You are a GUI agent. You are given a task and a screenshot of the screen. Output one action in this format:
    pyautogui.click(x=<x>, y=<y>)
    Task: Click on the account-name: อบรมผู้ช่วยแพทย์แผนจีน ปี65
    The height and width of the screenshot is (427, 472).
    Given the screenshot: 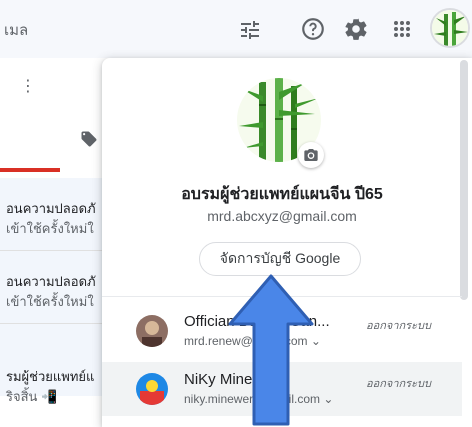 What is the action you would take?
    pyautogui.click(x=282, y=194)
    